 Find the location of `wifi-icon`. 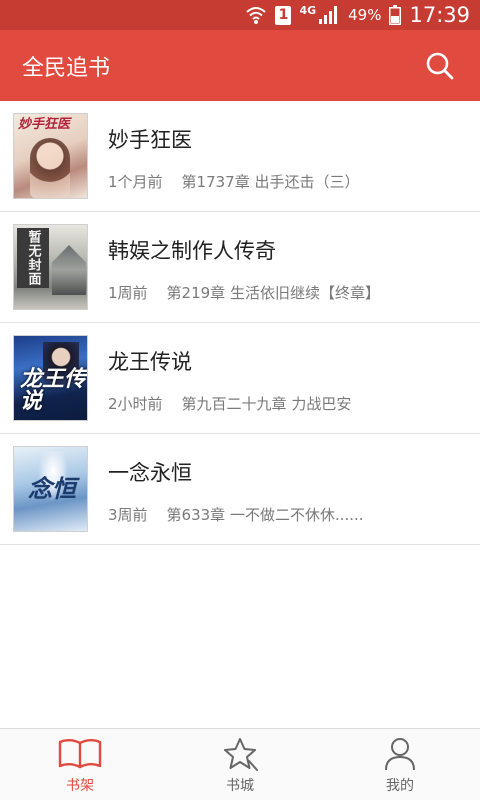

wifi-icon is located at coordinates (256, 15).